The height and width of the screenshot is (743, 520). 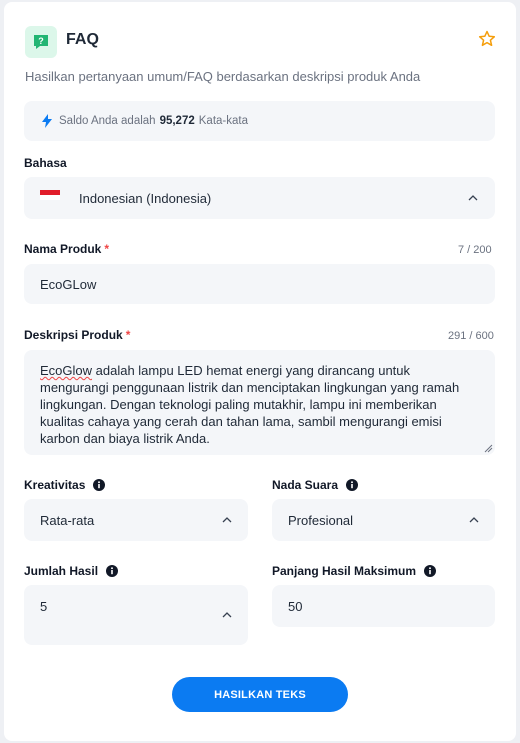 What do you see at coordinates (321, 520) in the screenshot?
I see `tone-value: Profesional` at bounding box center [321, 520].